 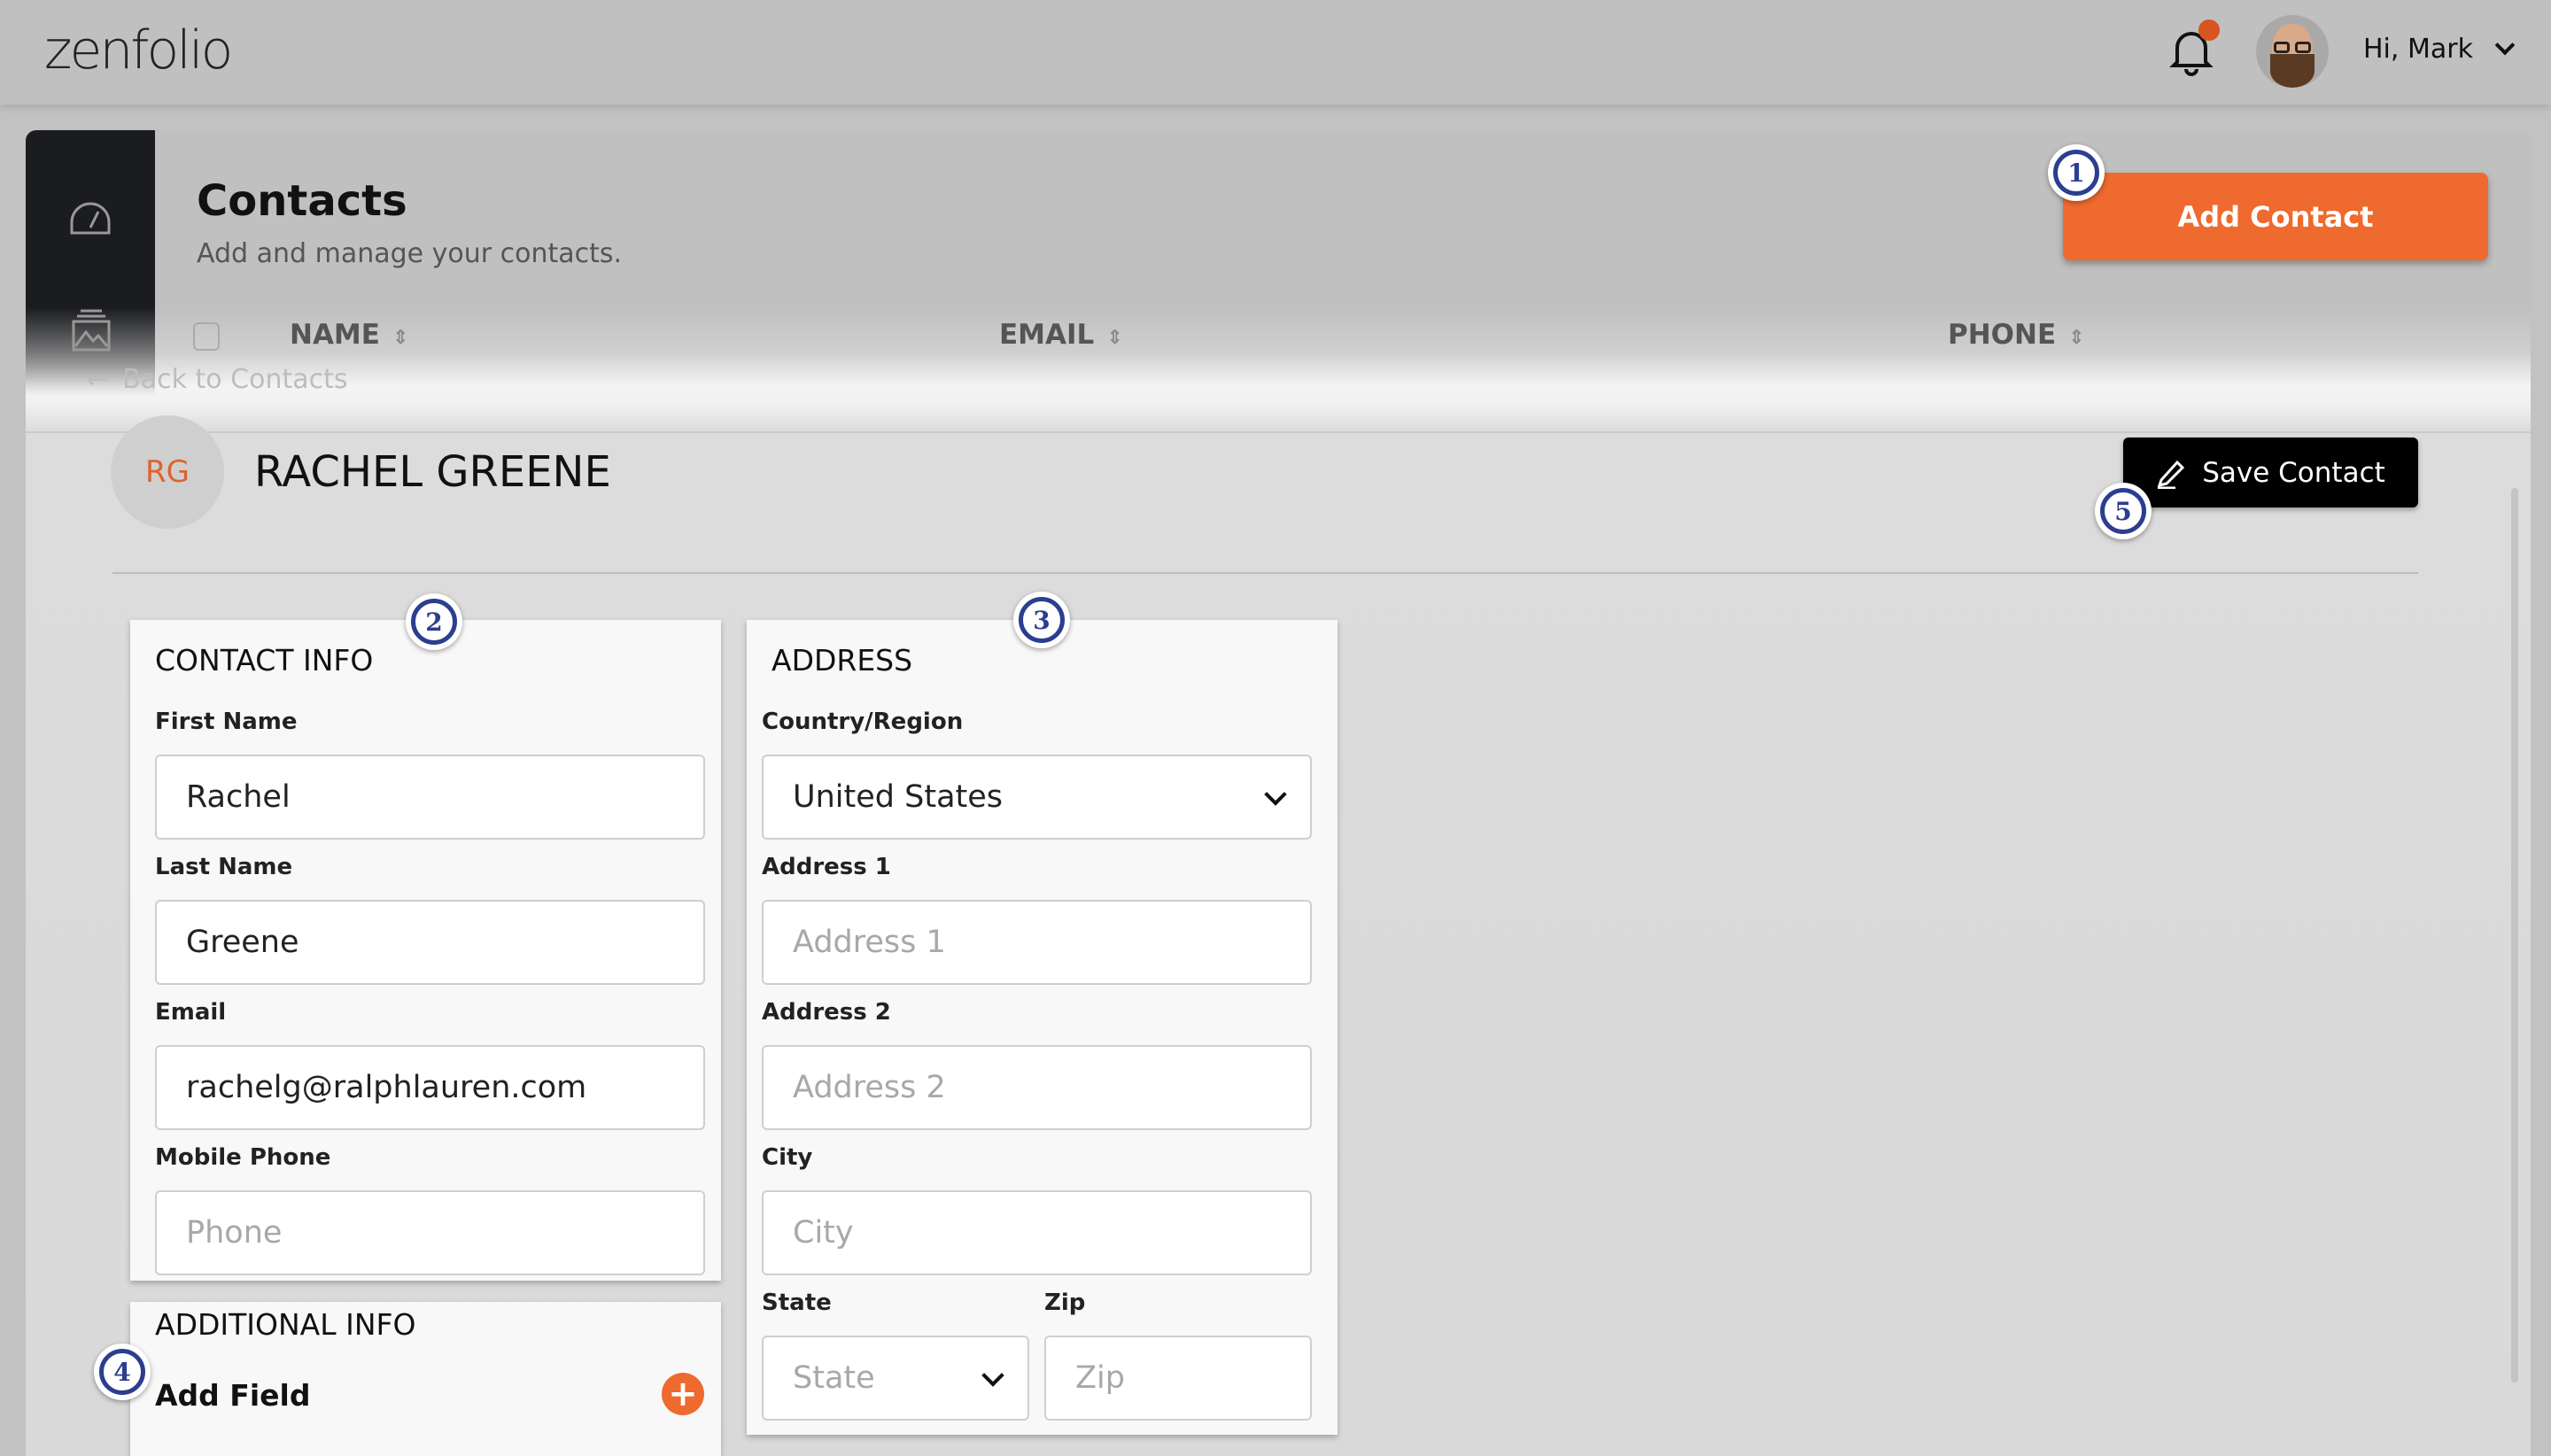 I want to click on column-name: NAME ⇕, so click(x=349, y=335).